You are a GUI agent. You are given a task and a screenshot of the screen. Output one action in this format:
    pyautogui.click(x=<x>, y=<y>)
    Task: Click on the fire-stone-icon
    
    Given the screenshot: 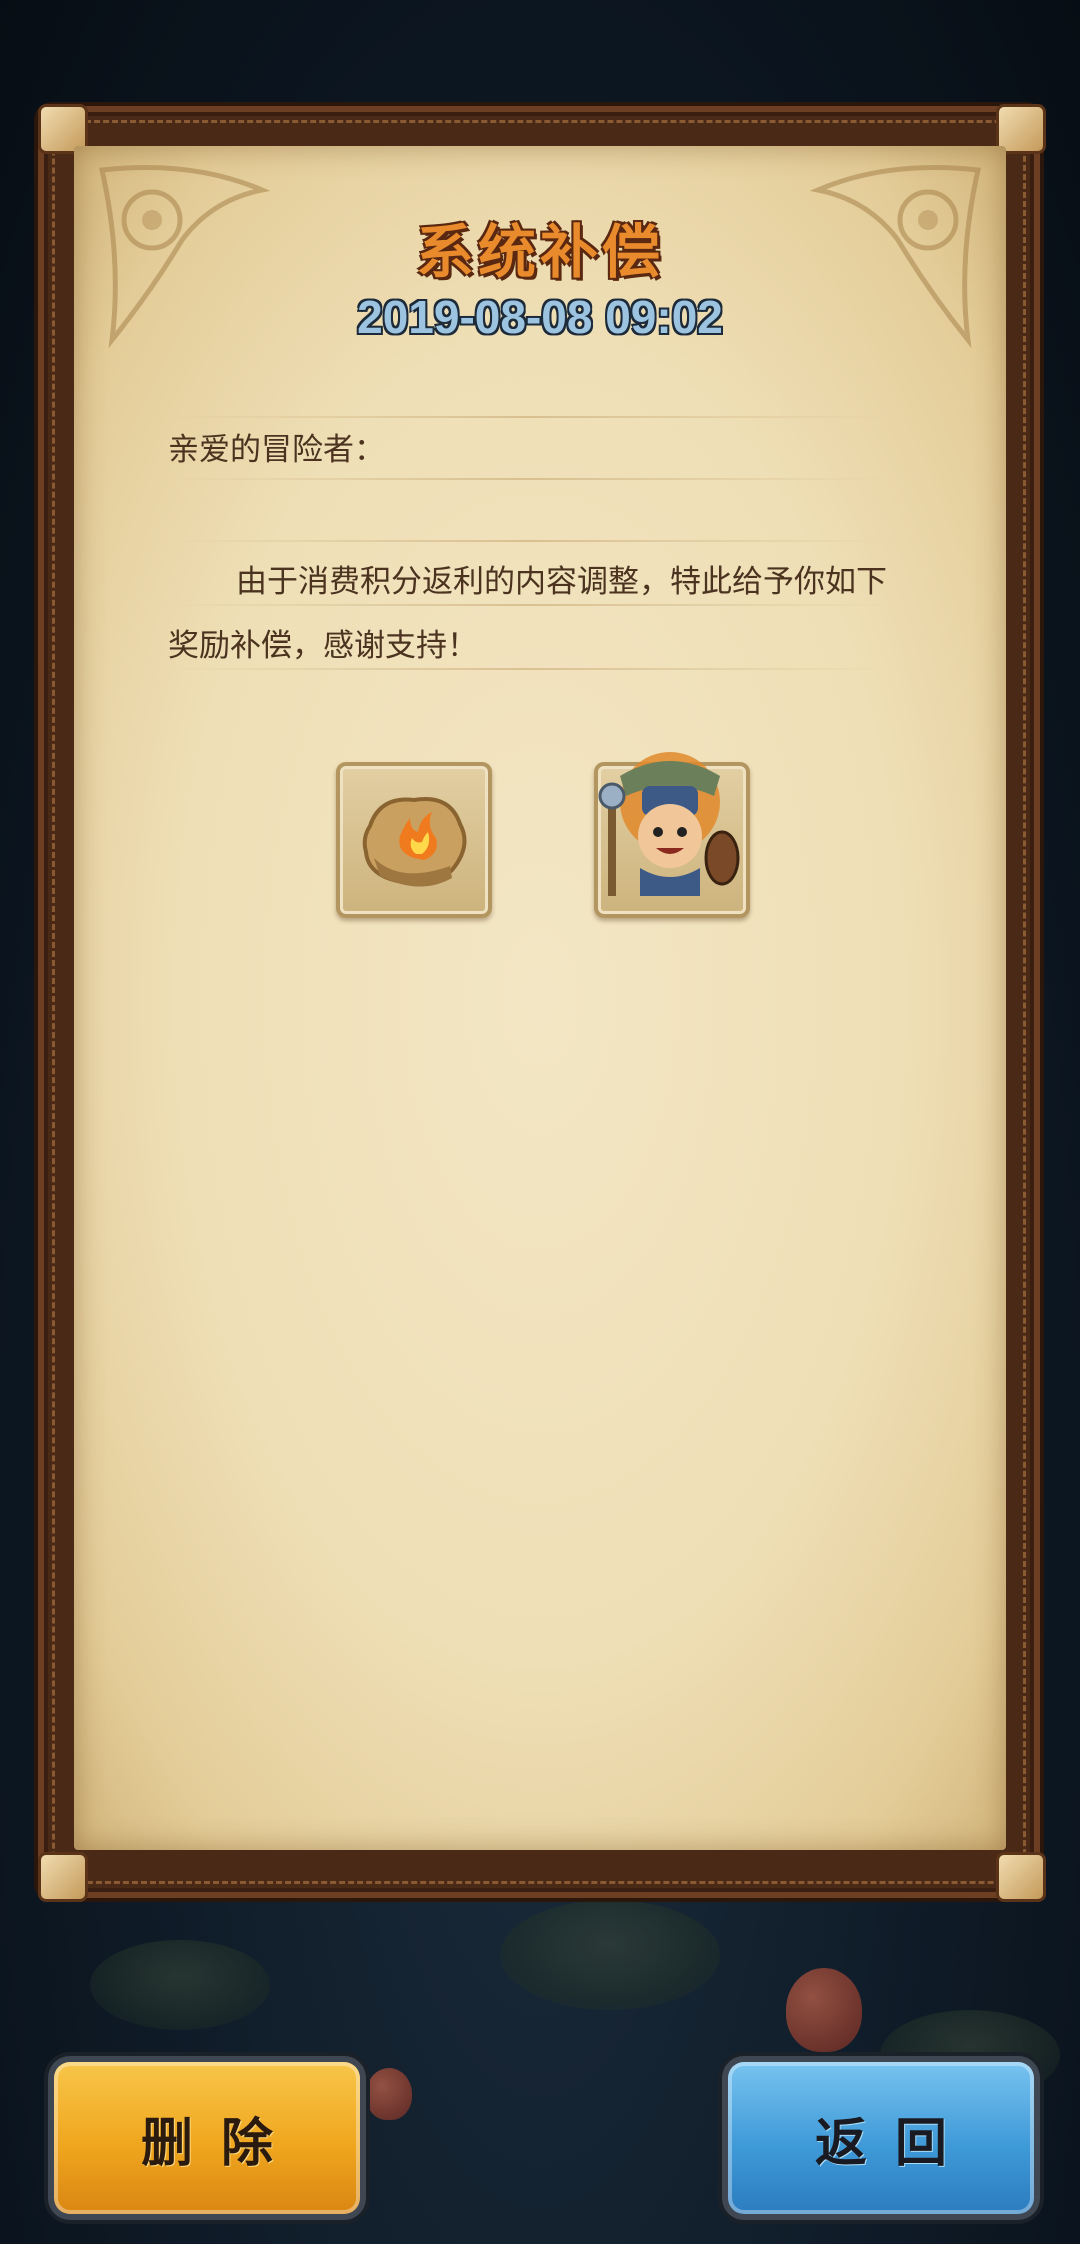 What is the action you would take?
    pyautogui.click(x=414, y=842)
    